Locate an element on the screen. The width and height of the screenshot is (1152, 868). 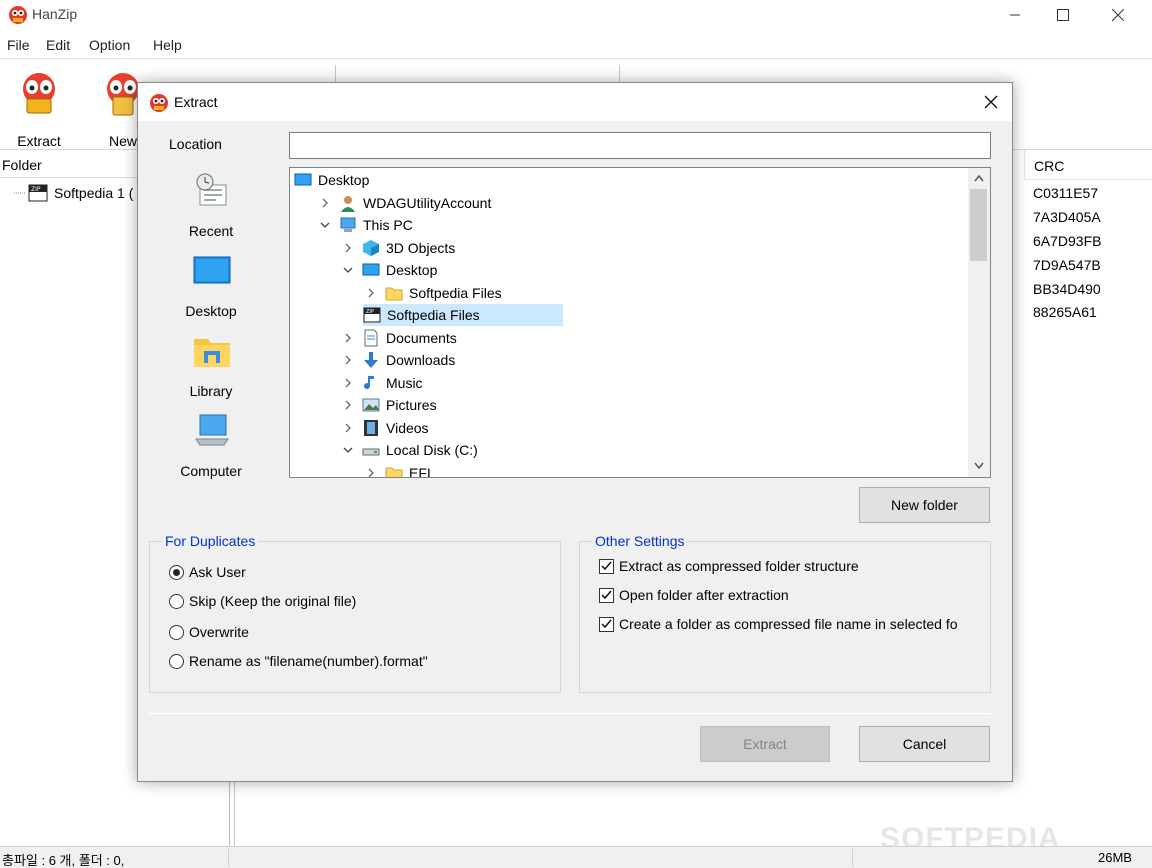
menu-help: Help is located at coordinates (167, 45).